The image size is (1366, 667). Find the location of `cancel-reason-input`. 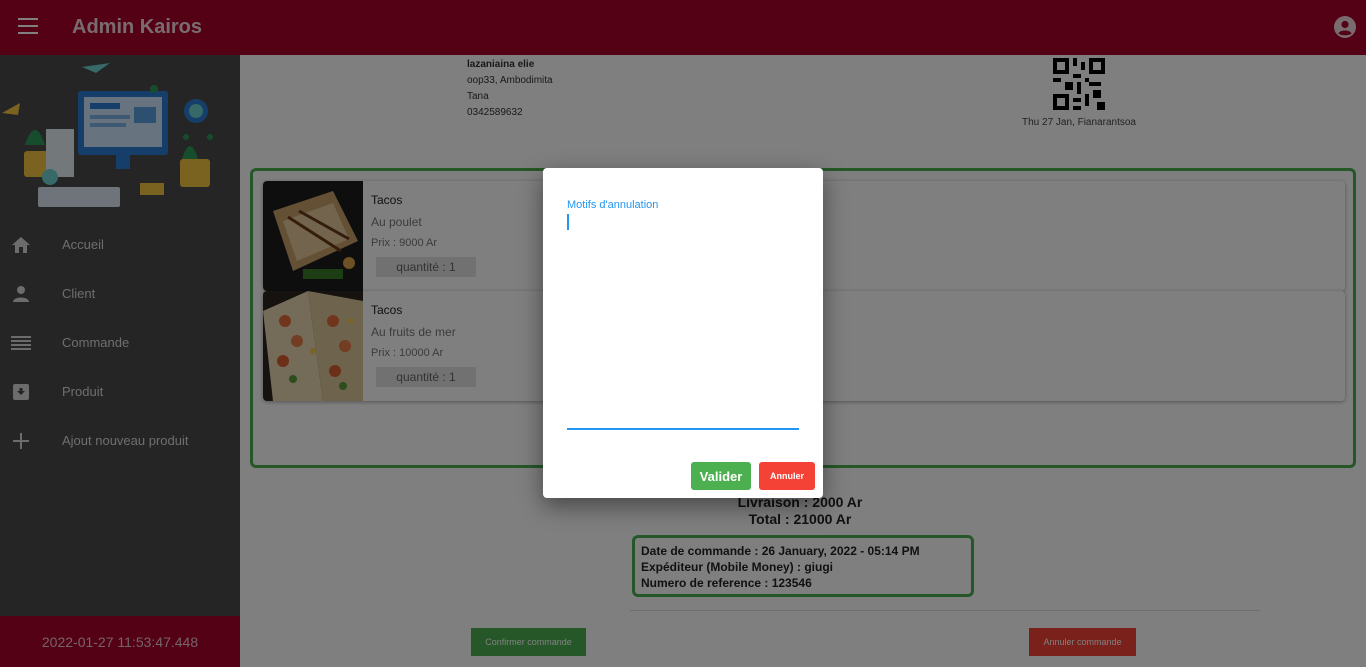

cancel-reason-input is located at coordinates (683, 321).